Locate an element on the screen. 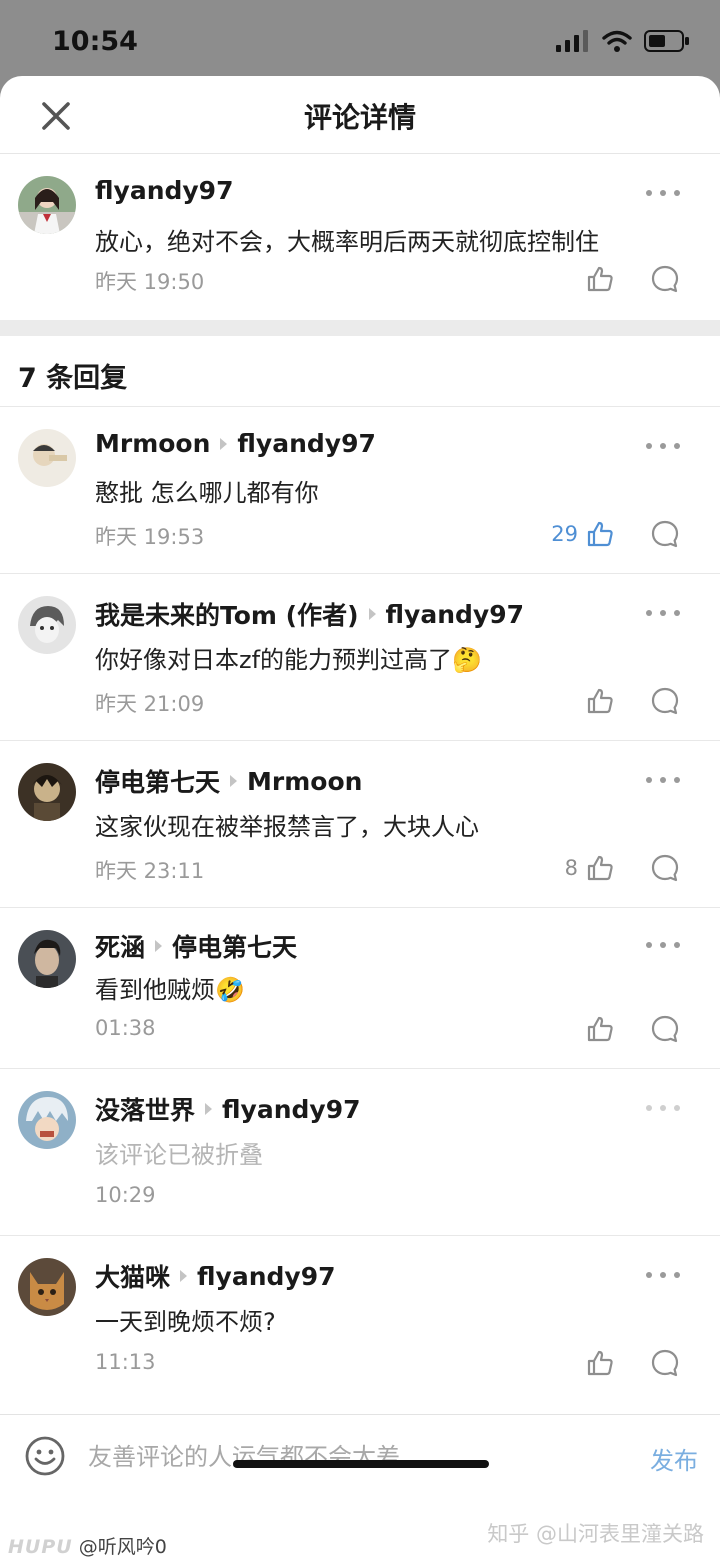 The height and width of the screenshot is (1558, 720). like-count: 29 is located at coordinates (564, 534).